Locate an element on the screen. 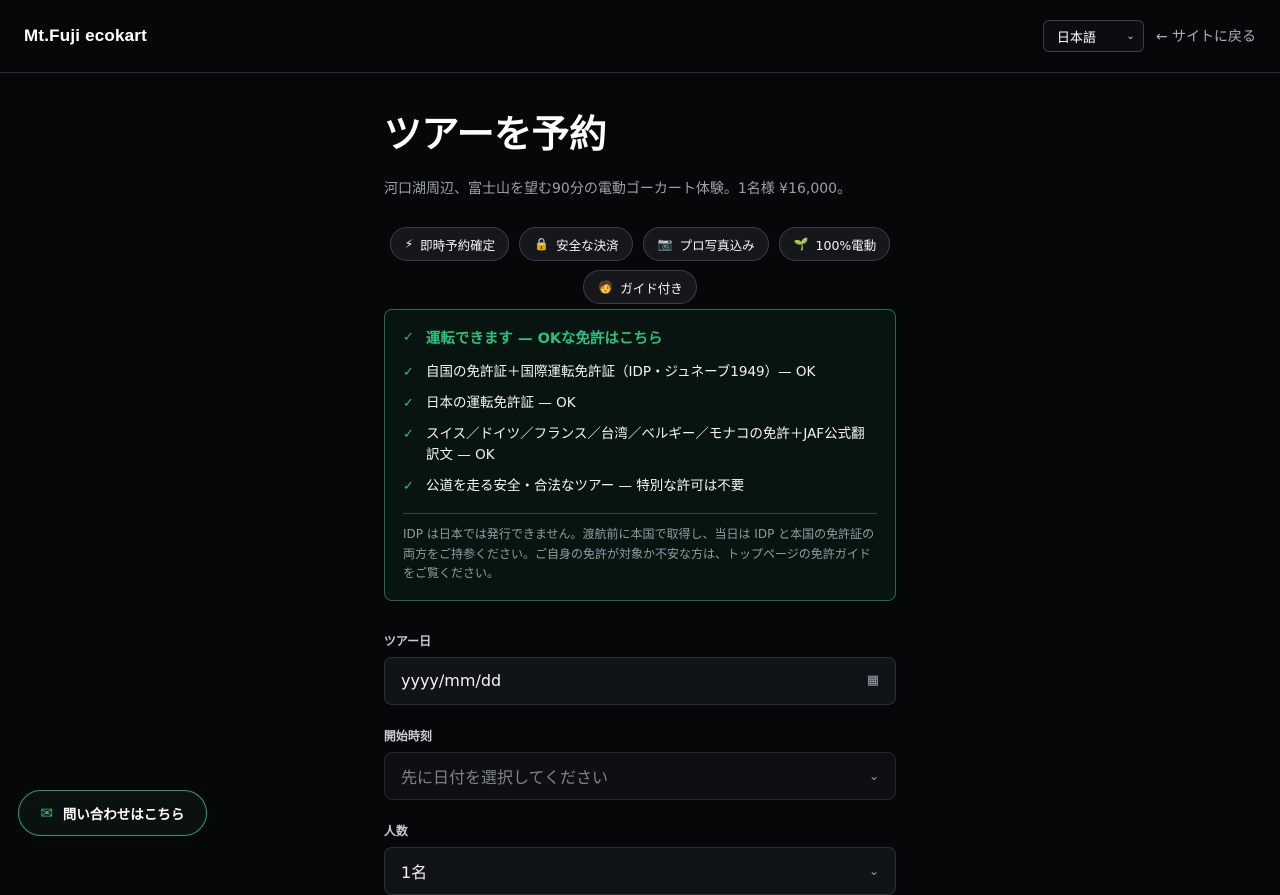 The height and width of the screenshot is (895, 1280). mail-icon: ✉ is located at coordinates (47, 813).